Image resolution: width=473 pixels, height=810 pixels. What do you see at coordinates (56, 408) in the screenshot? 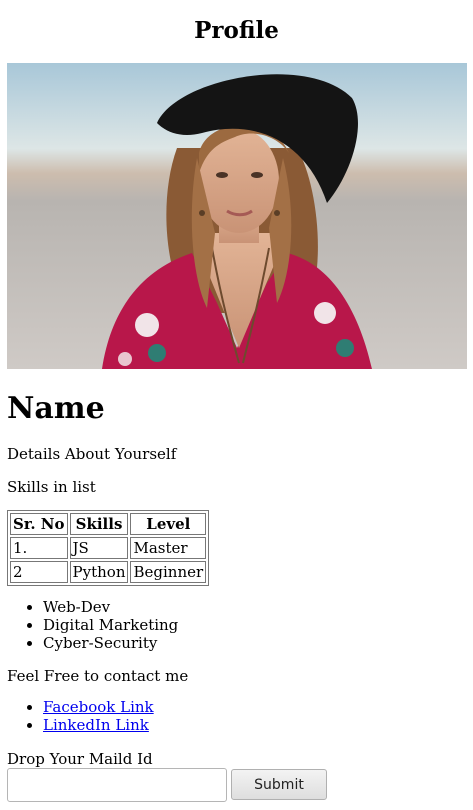
I see `profile-name: Name` at bounding box center [56, 408].